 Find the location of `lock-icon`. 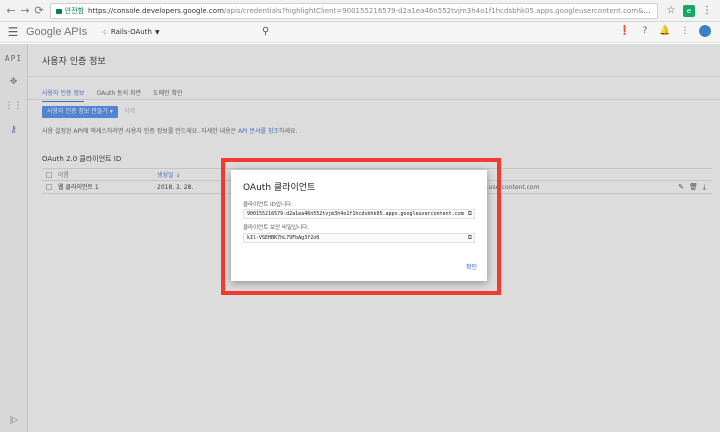

lock-icon is located at coordinates (59, 11).